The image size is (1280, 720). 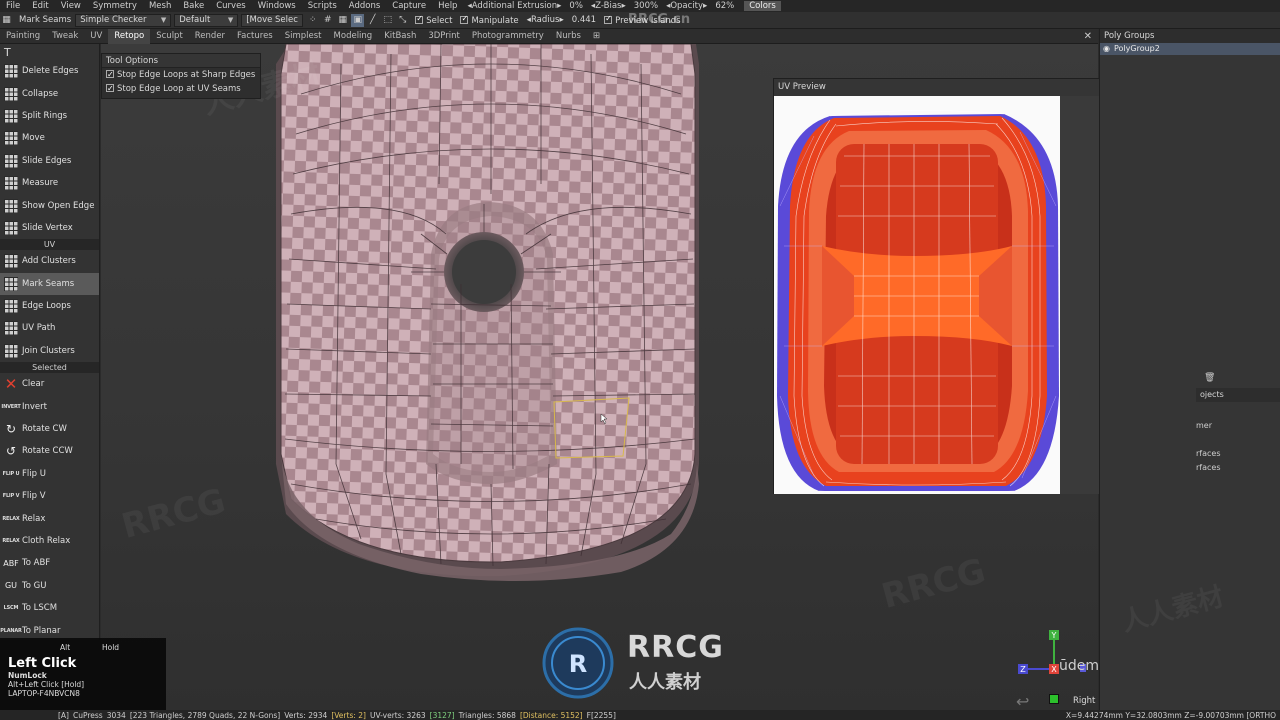 What do you see at coordinates (49, 496) in the screenshot?
I see `tool-flip-v: FLIP V Flip V` at bounding box center [49, 496].